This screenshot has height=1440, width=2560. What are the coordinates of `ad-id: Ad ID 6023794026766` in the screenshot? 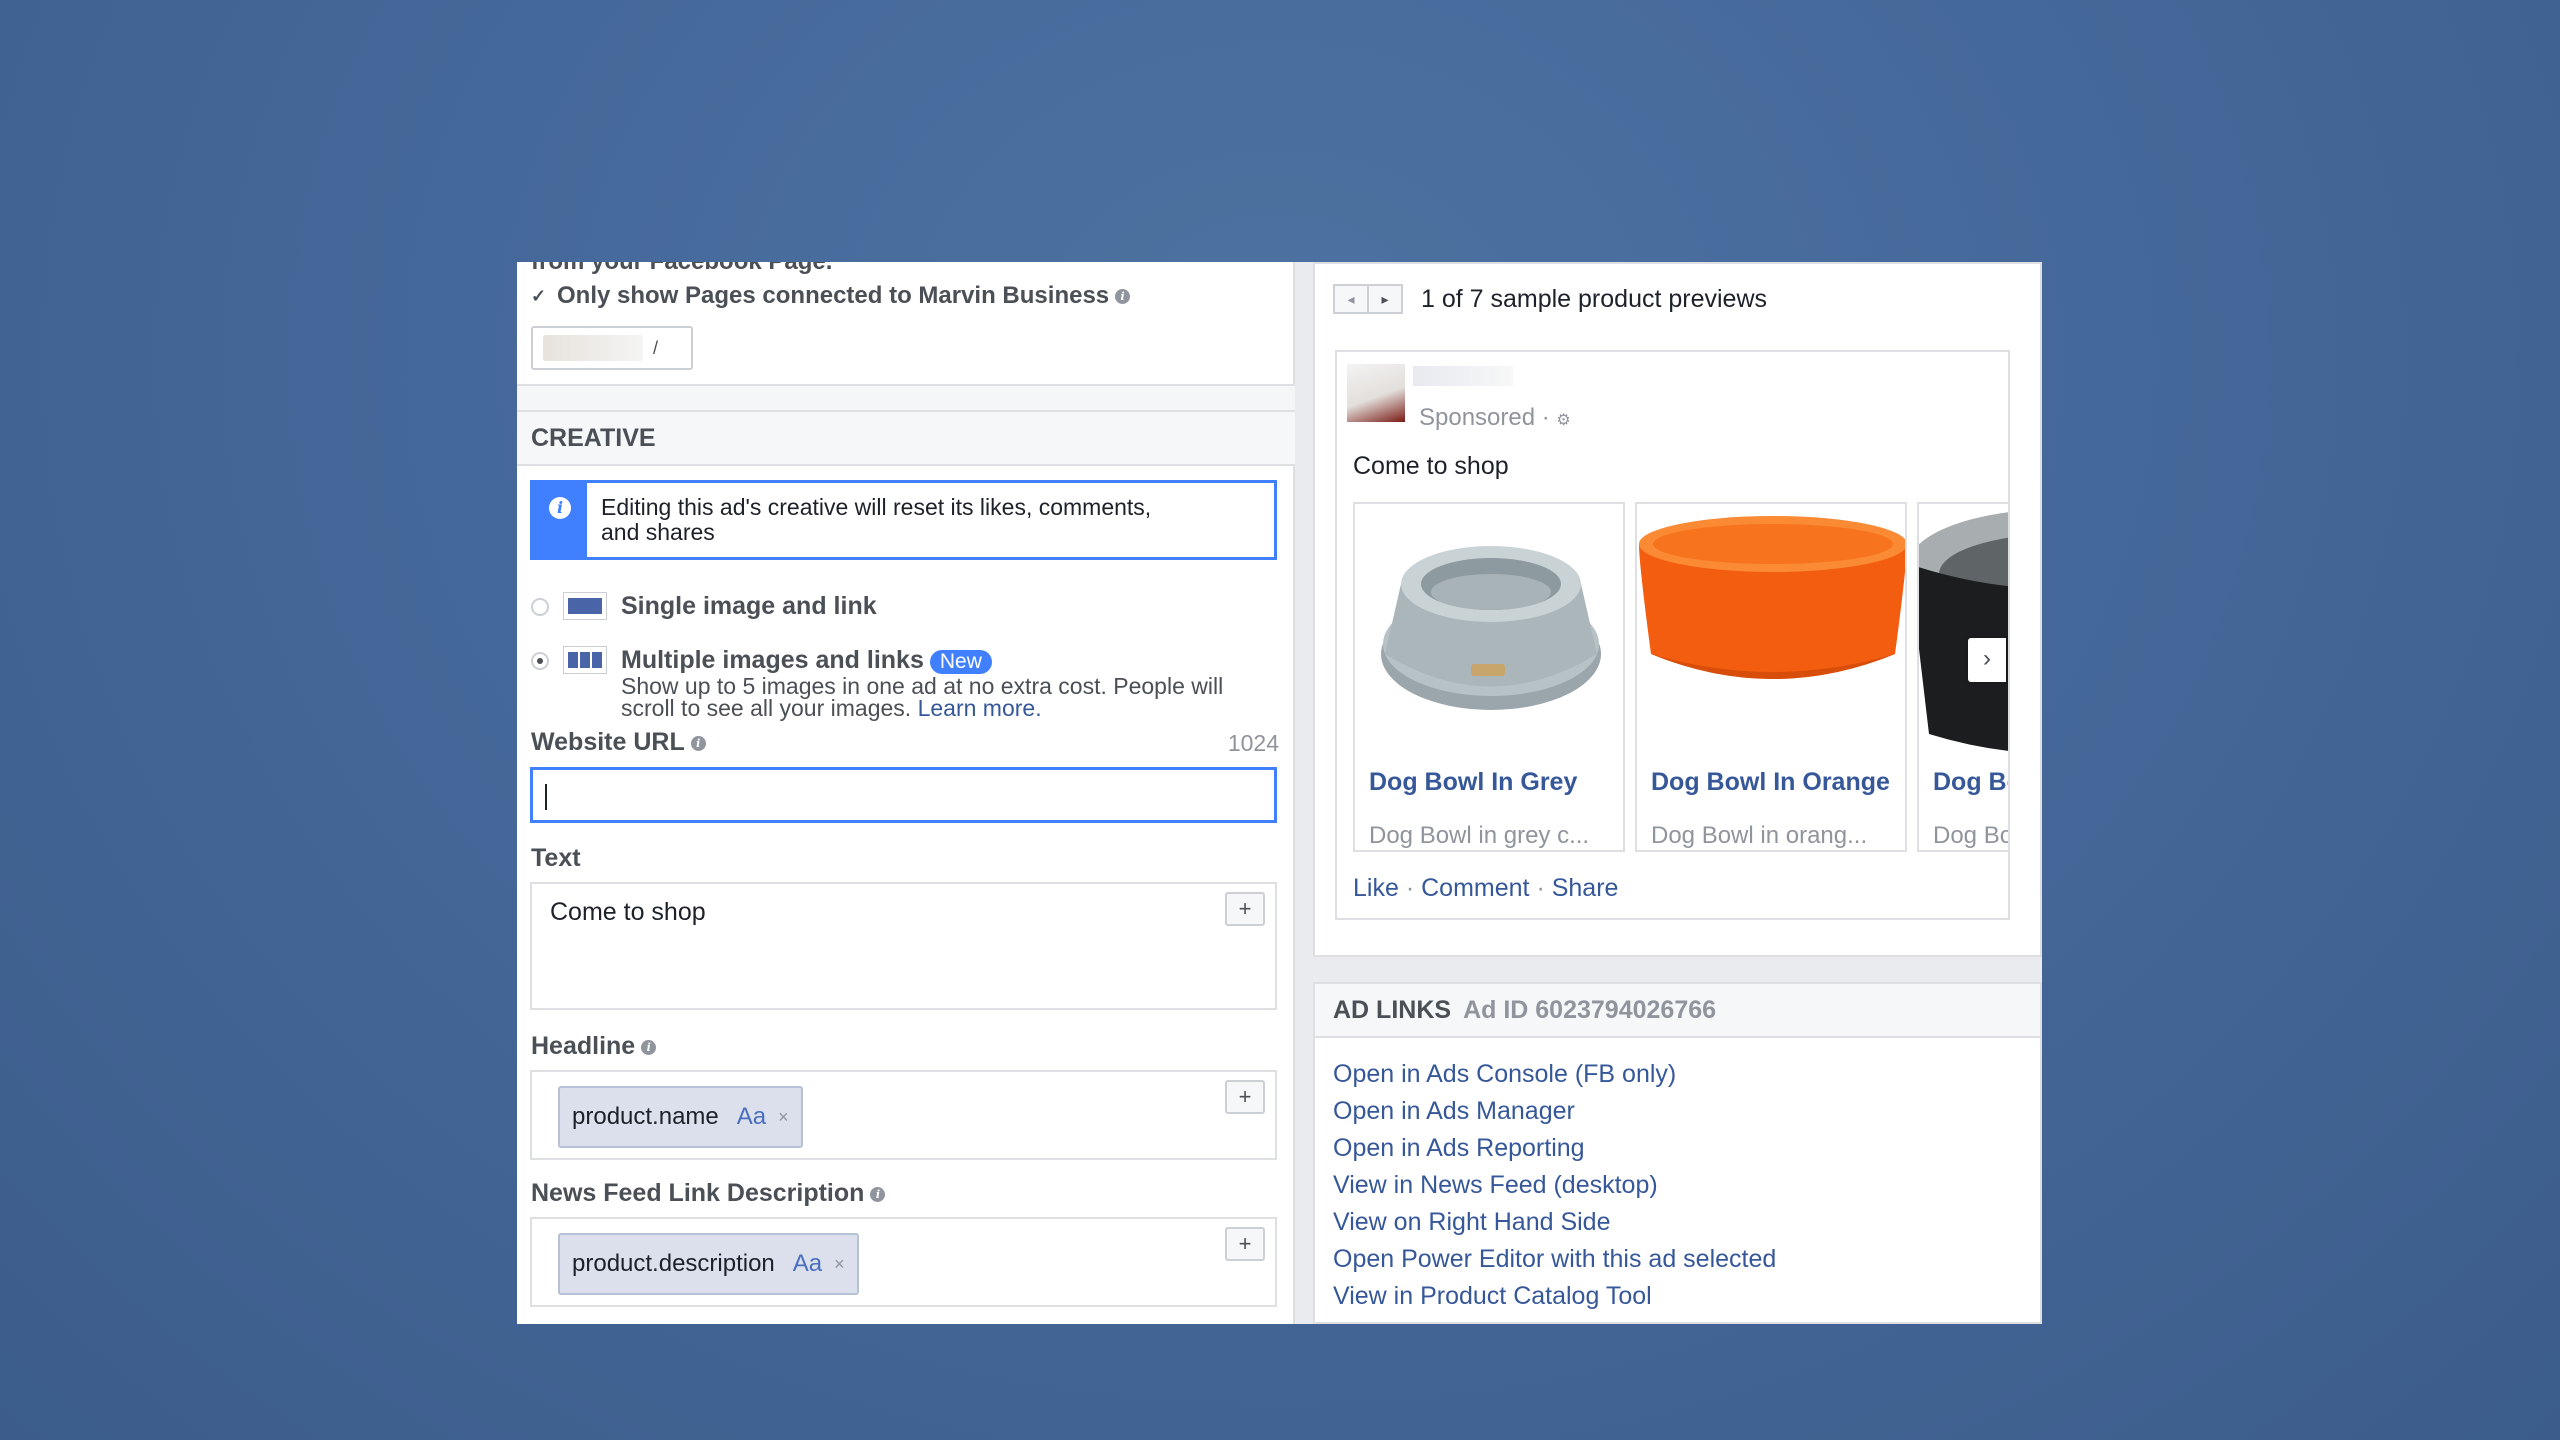 It's located at (1590, 1010).